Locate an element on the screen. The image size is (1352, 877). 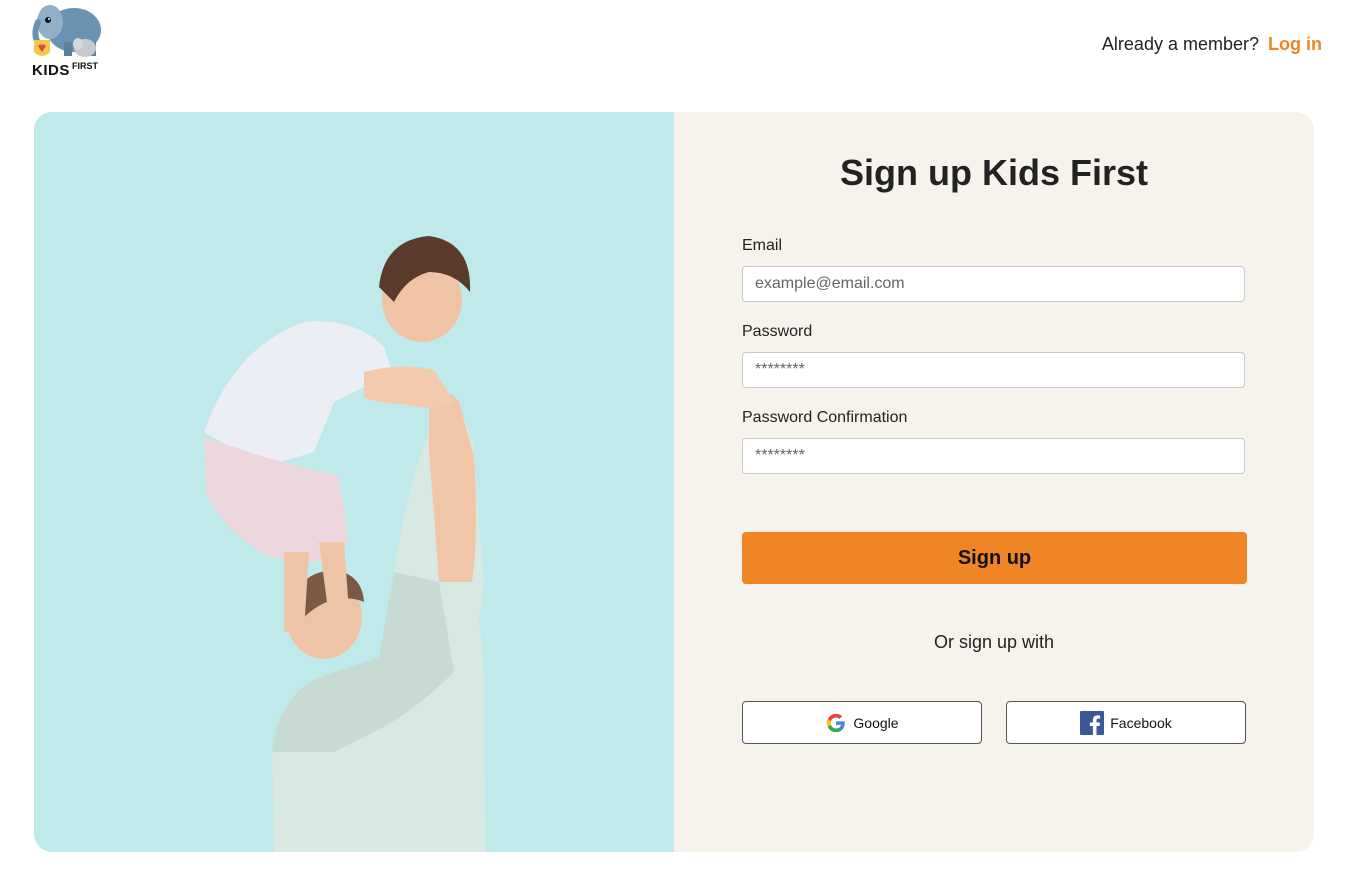
or-signup-with-text: Or sign up with is located at coordinates (994, 642).